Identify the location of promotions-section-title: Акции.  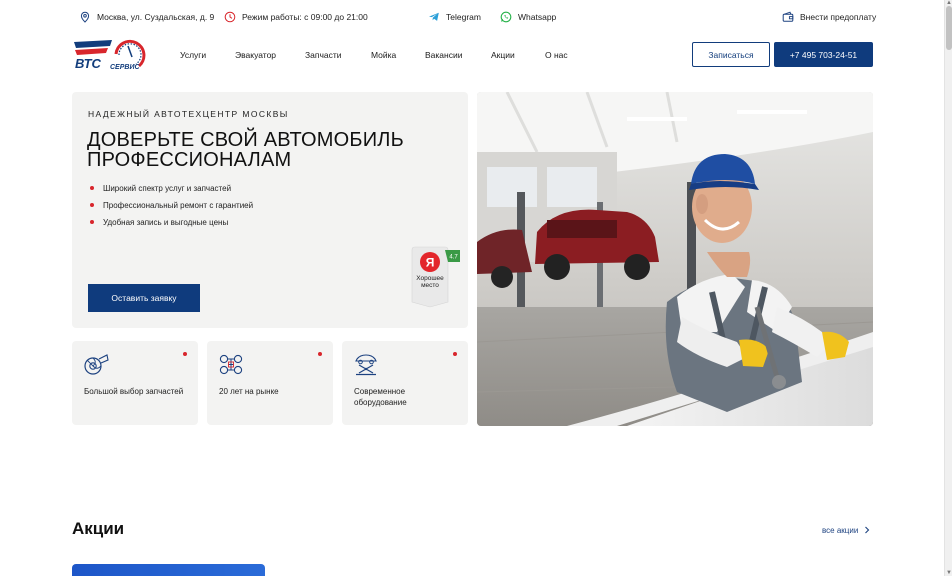
(98, 528).